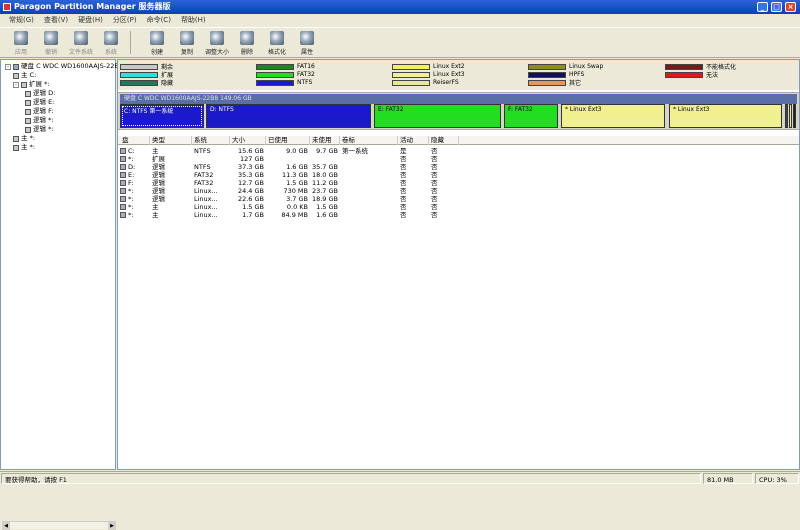 This screenshot has width=800, height=530. What do you see at coordinates (250, 191) in the screenshot?
I see `table-cell-size: 24.4 GB` at bounding box center [250, 191].